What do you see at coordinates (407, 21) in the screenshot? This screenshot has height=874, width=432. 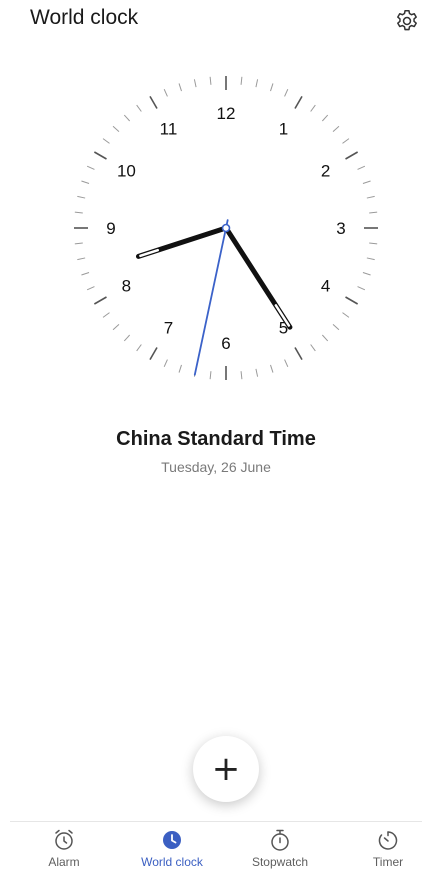 I see `gear-icon` at bounding box center [407, 21].